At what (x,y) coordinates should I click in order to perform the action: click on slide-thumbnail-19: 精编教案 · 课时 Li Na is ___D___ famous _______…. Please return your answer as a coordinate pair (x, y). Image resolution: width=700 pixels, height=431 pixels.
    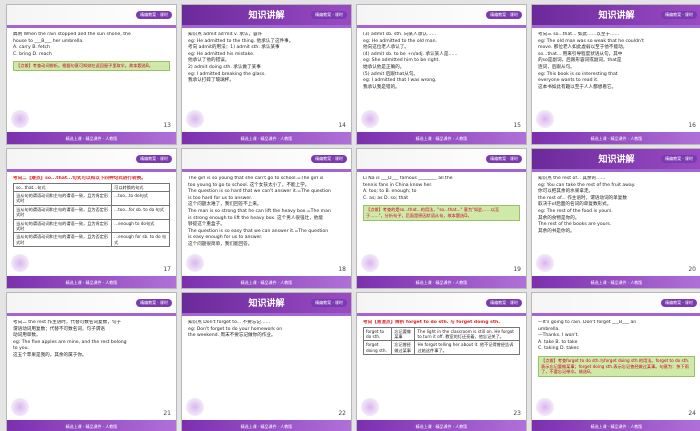
    Looking at the image, I should click on (441, 218).